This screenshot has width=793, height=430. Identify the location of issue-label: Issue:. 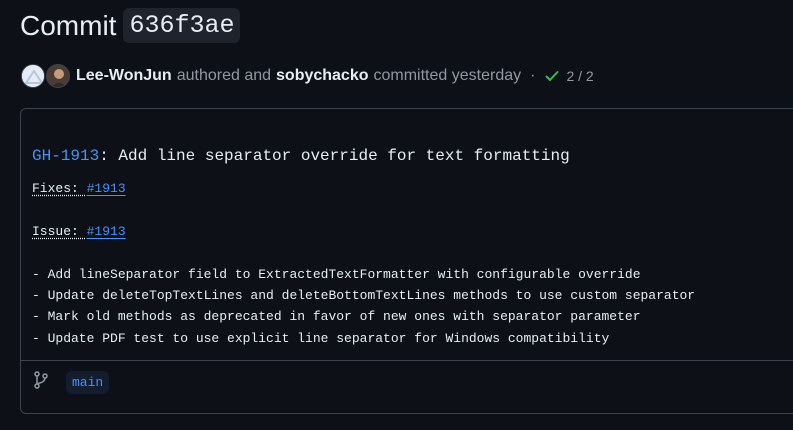
(59, 231).